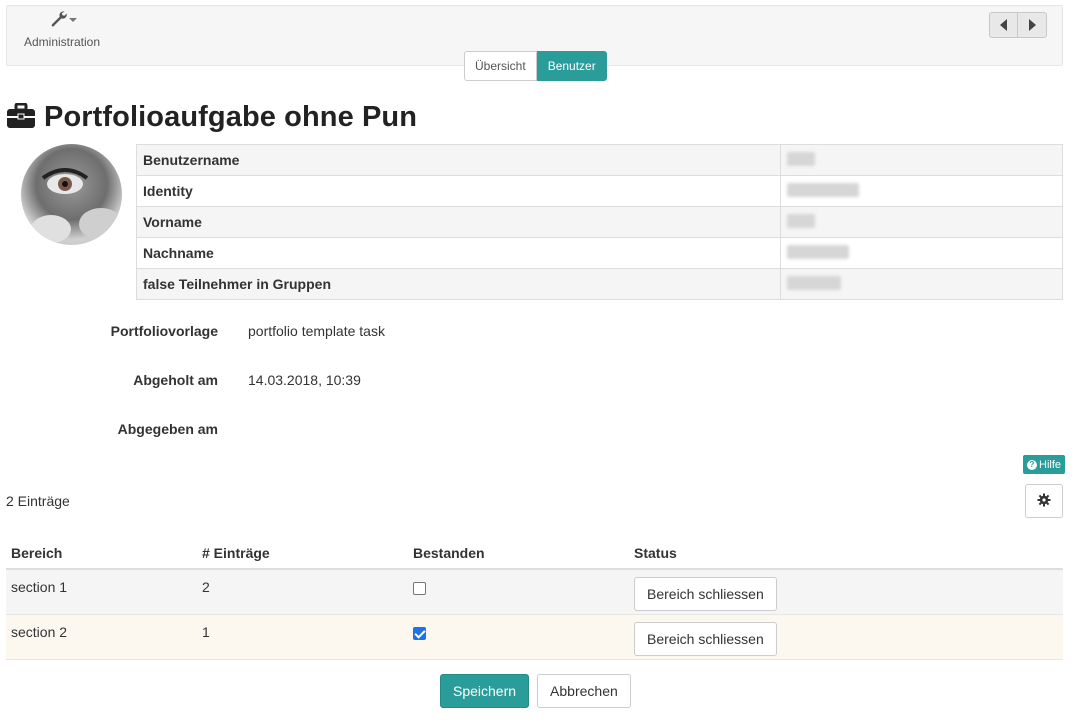  I want to click on info-row-gruppen: false Teilnehmer in Gruppen, so click(599, 284).